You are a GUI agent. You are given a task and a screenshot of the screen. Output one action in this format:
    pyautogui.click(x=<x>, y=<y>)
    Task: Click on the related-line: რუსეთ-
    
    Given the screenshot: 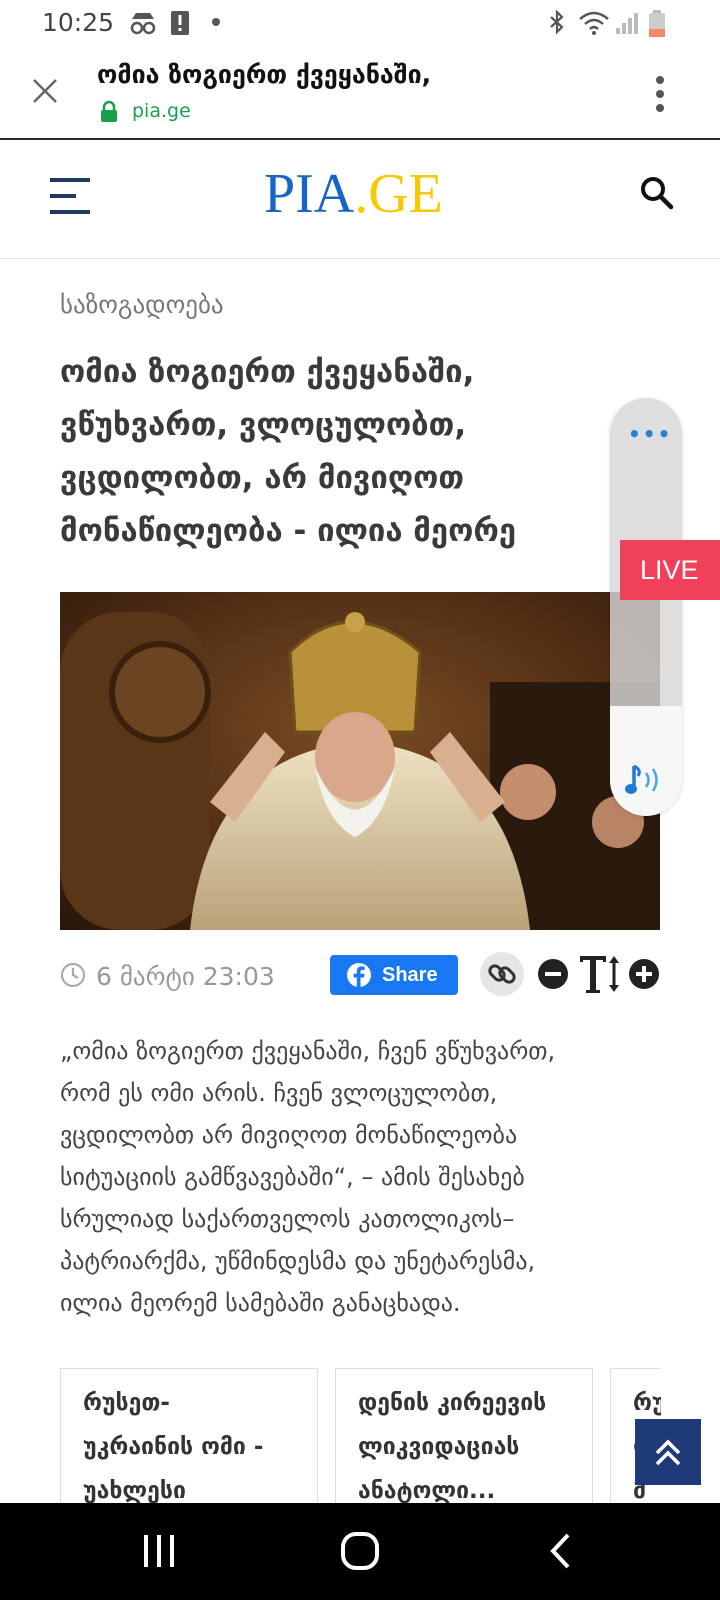 What is the action you would take?
    pyautogui.click(x=126, y=1403)
    